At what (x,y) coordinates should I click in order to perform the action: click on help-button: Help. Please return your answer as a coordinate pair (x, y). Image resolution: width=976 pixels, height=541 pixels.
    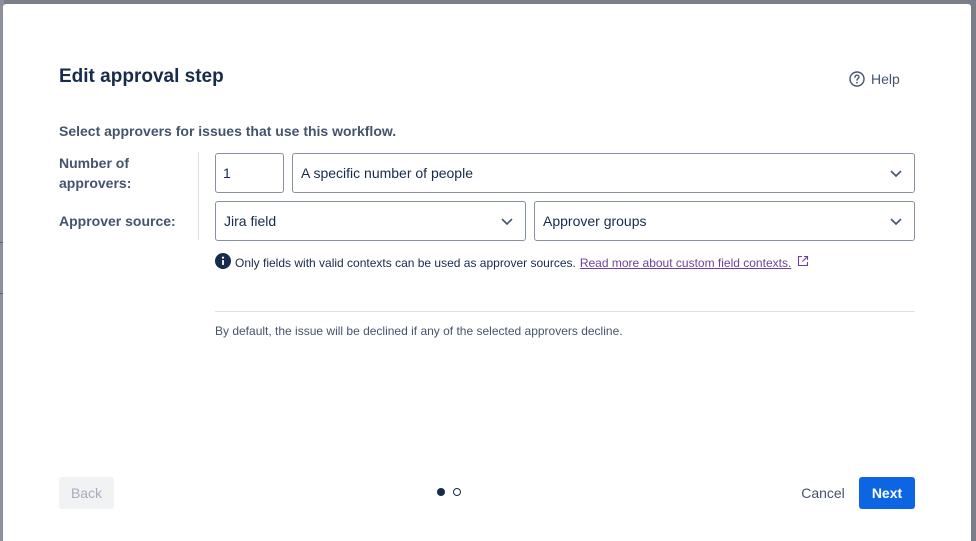
    Looking at the image, I should click on (874, 79).